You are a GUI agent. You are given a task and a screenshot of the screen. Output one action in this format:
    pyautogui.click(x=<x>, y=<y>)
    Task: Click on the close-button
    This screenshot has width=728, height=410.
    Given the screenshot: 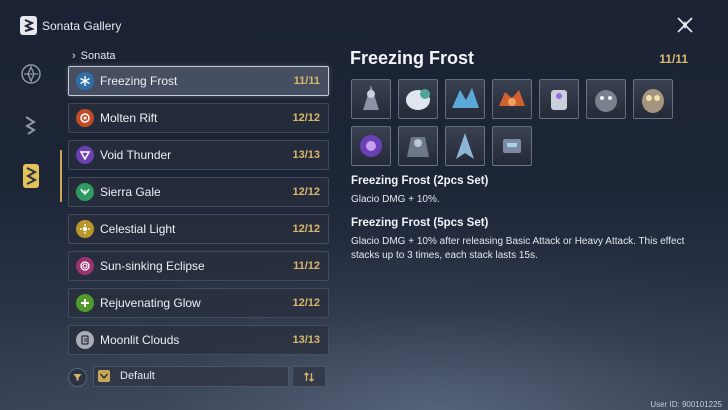 What is the action you would take?
    pyautogui.click(x=685, y=25)
    